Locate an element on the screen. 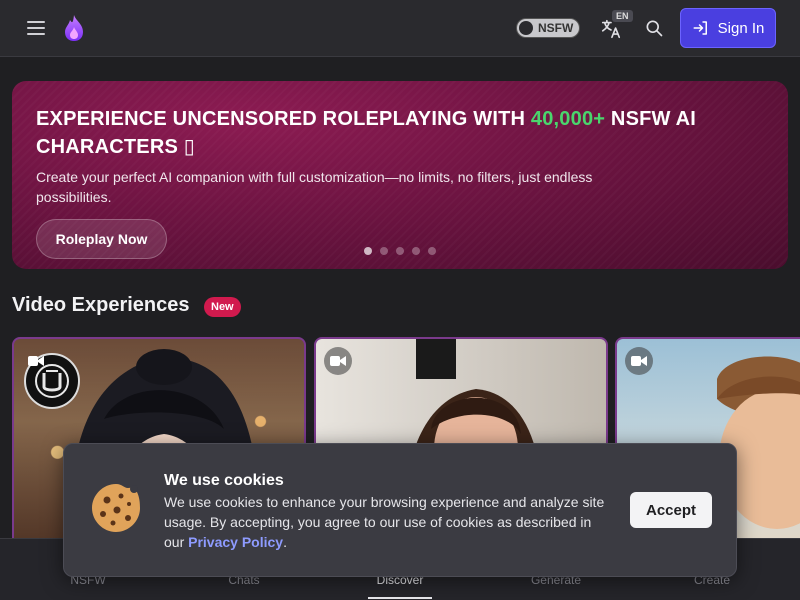 This screenshot has width=800, height=600. privacy-policy-link: Privacy Policy is located at coordinates (235, 542).